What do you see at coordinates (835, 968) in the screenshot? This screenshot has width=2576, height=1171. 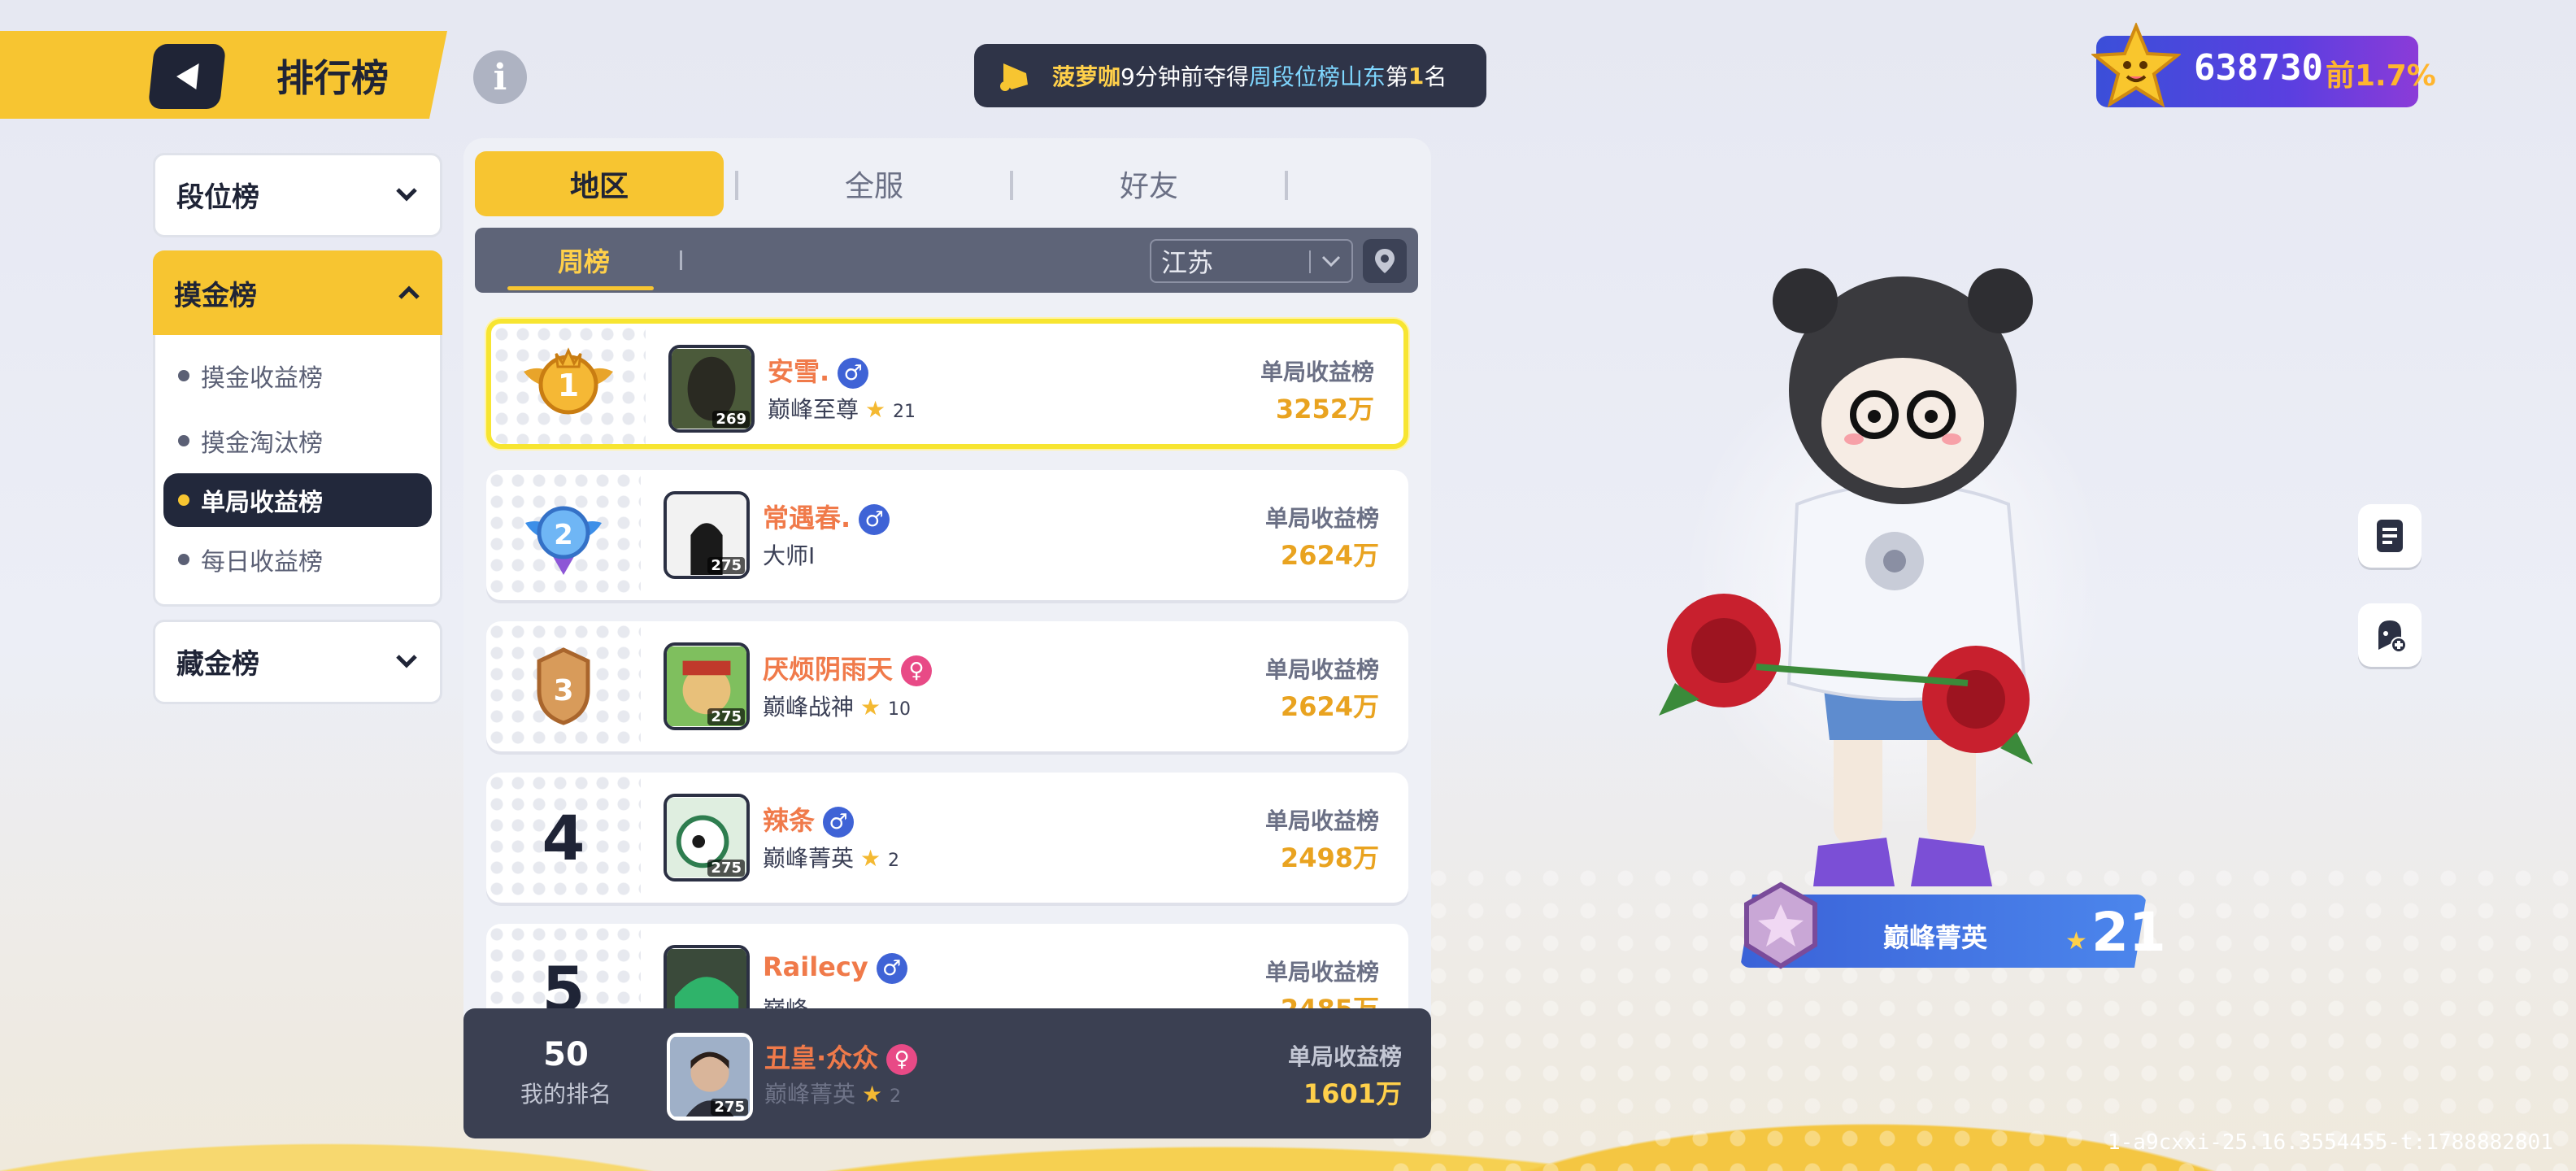 I see `player-name: Railecy ♂` at bounding box center [835, 968].